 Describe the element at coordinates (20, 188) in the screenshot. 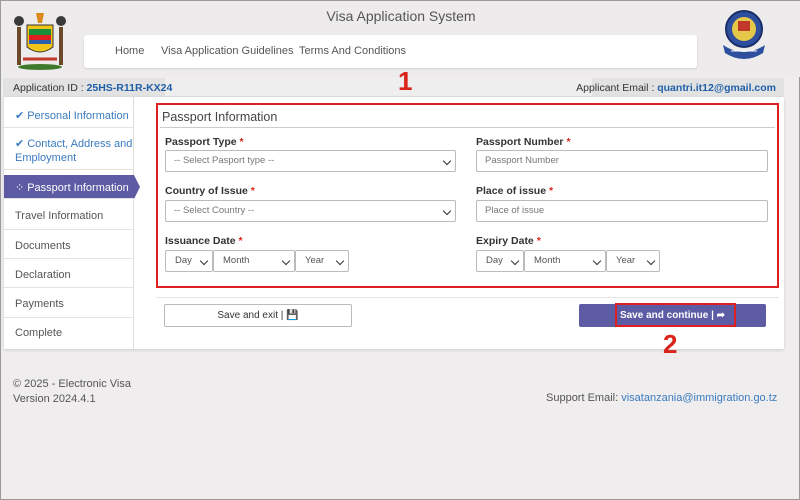

I see `spinner-icon: ⁘` at that location.